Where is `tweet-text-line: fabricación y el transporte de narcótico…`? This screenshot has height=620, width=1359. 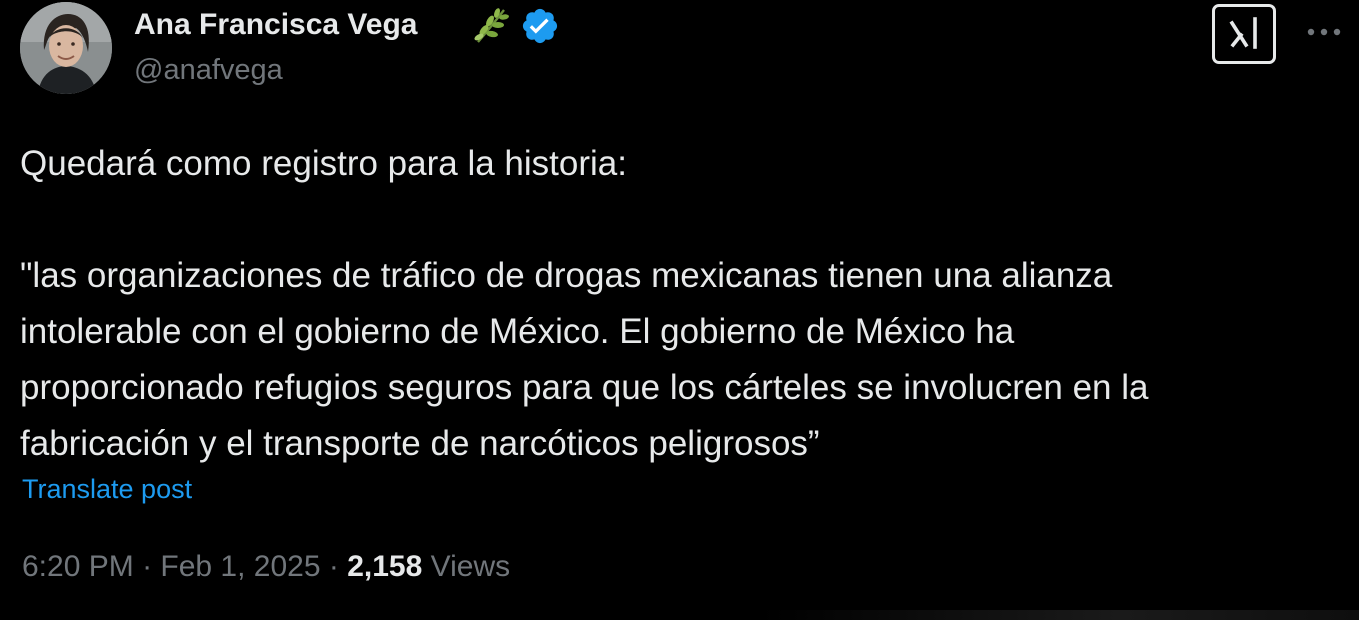
tweet-text-line: fabricación y el transporte de narcótico… is located at coordinates (420, 443).